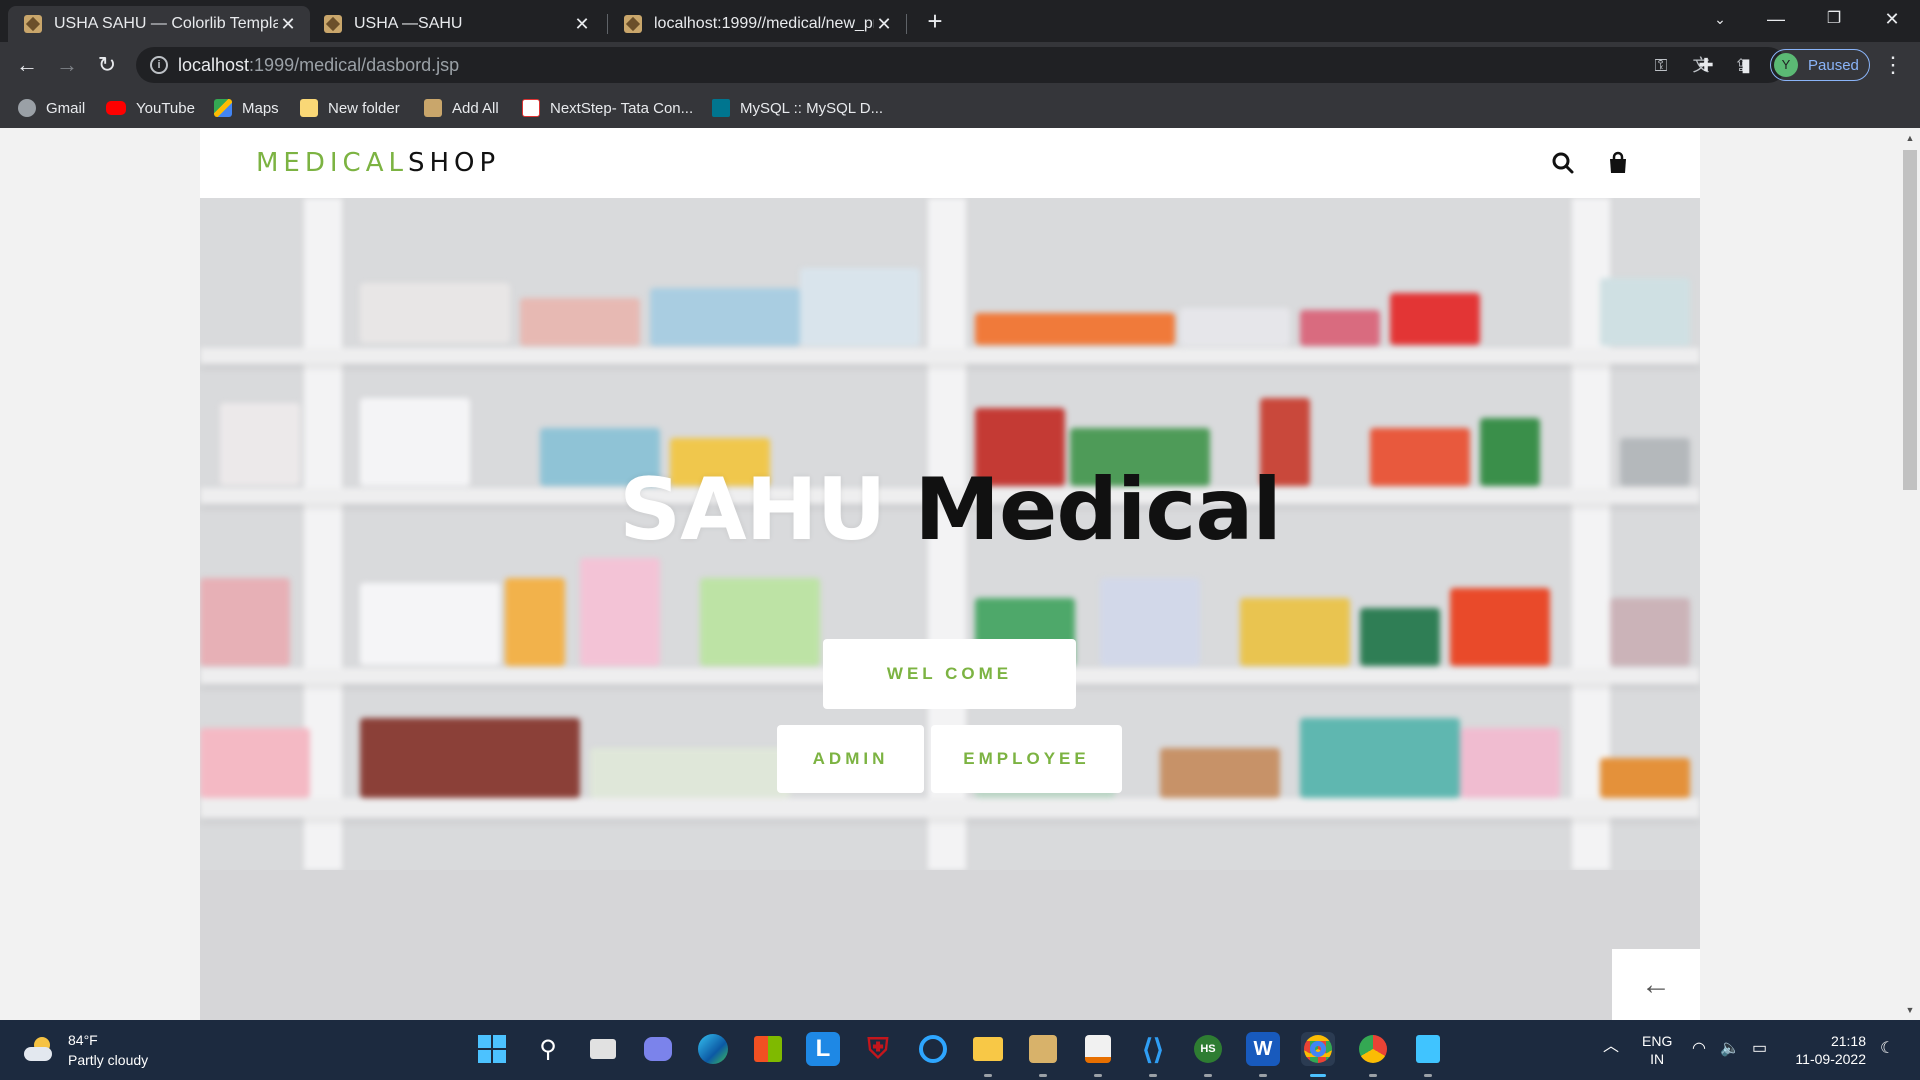 This screenshot has height=1080, width=1920. I want to click on tab-separator, so click(906, 24).